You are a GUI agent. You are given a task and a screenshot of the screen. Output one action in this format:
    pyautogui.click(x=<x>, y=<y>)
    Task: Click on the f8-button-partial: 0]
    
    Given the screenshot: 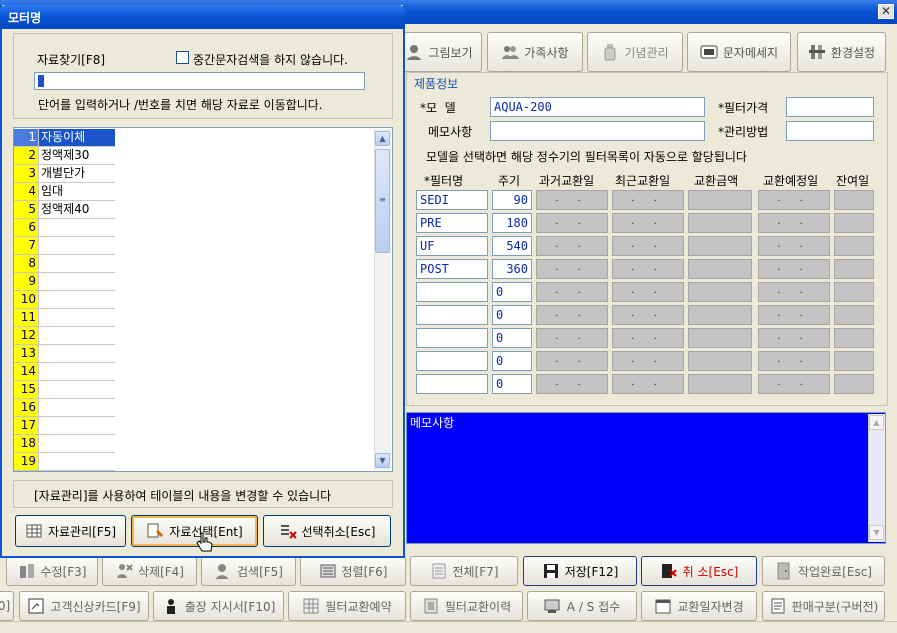 What is the action you would take?
    pyautogui.click(x=7, y=606)
    